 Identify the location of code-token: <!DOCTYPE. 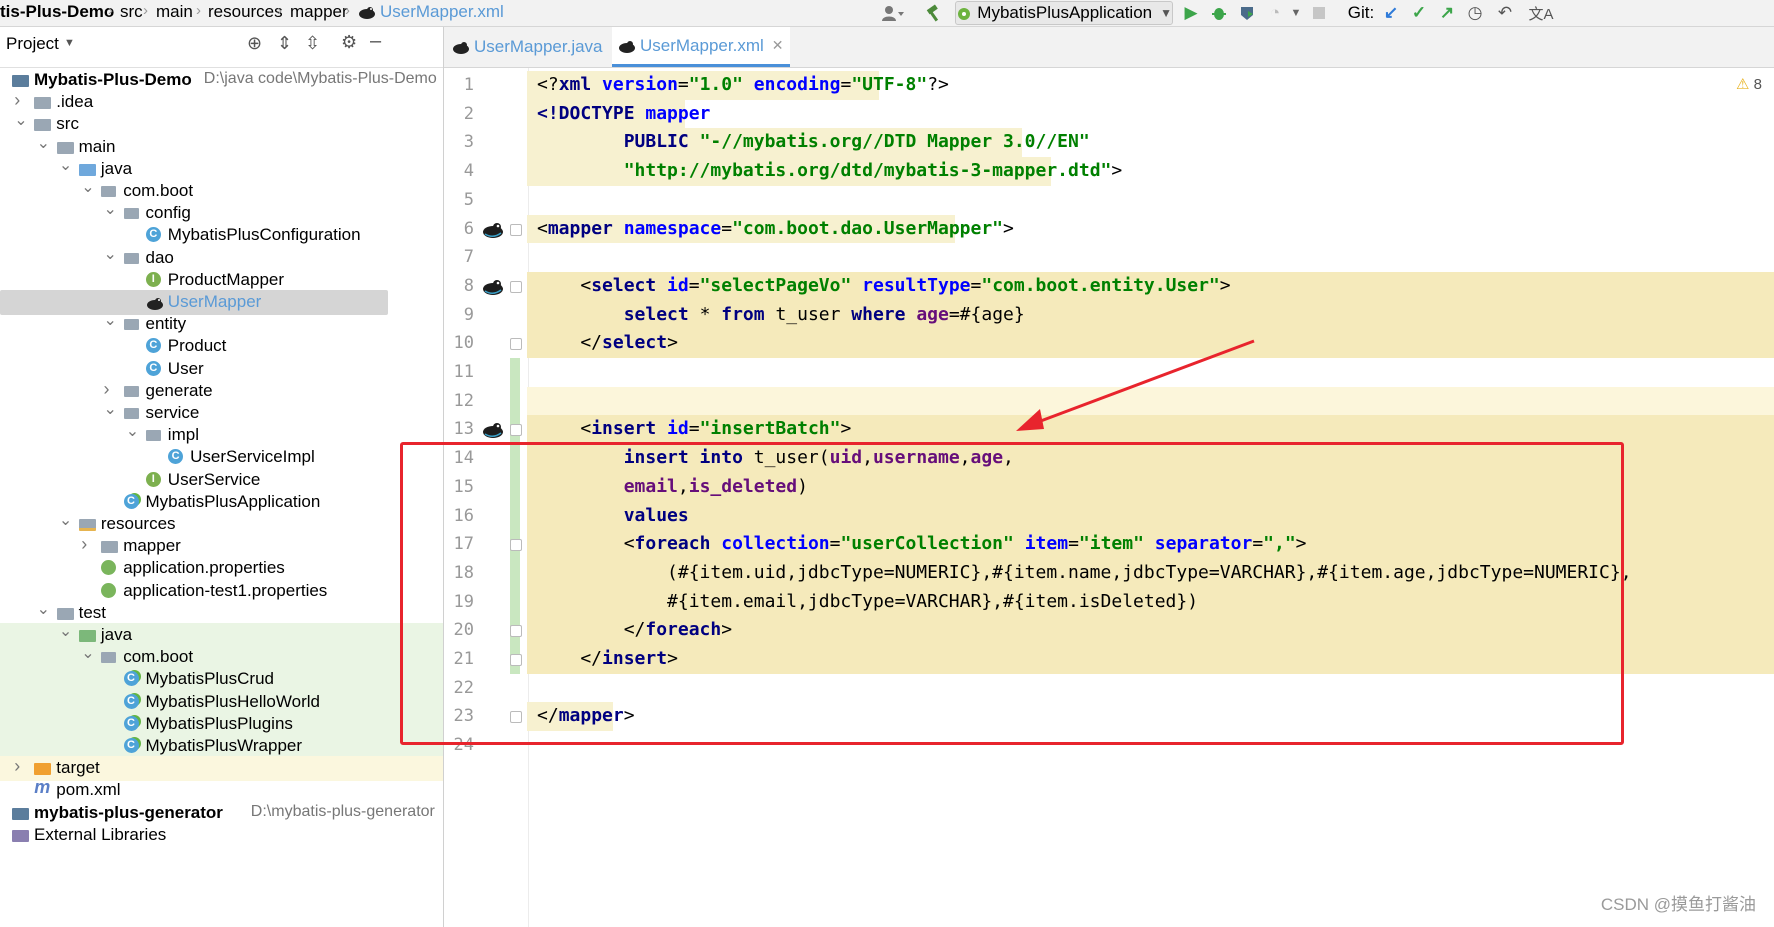
(591, 113).